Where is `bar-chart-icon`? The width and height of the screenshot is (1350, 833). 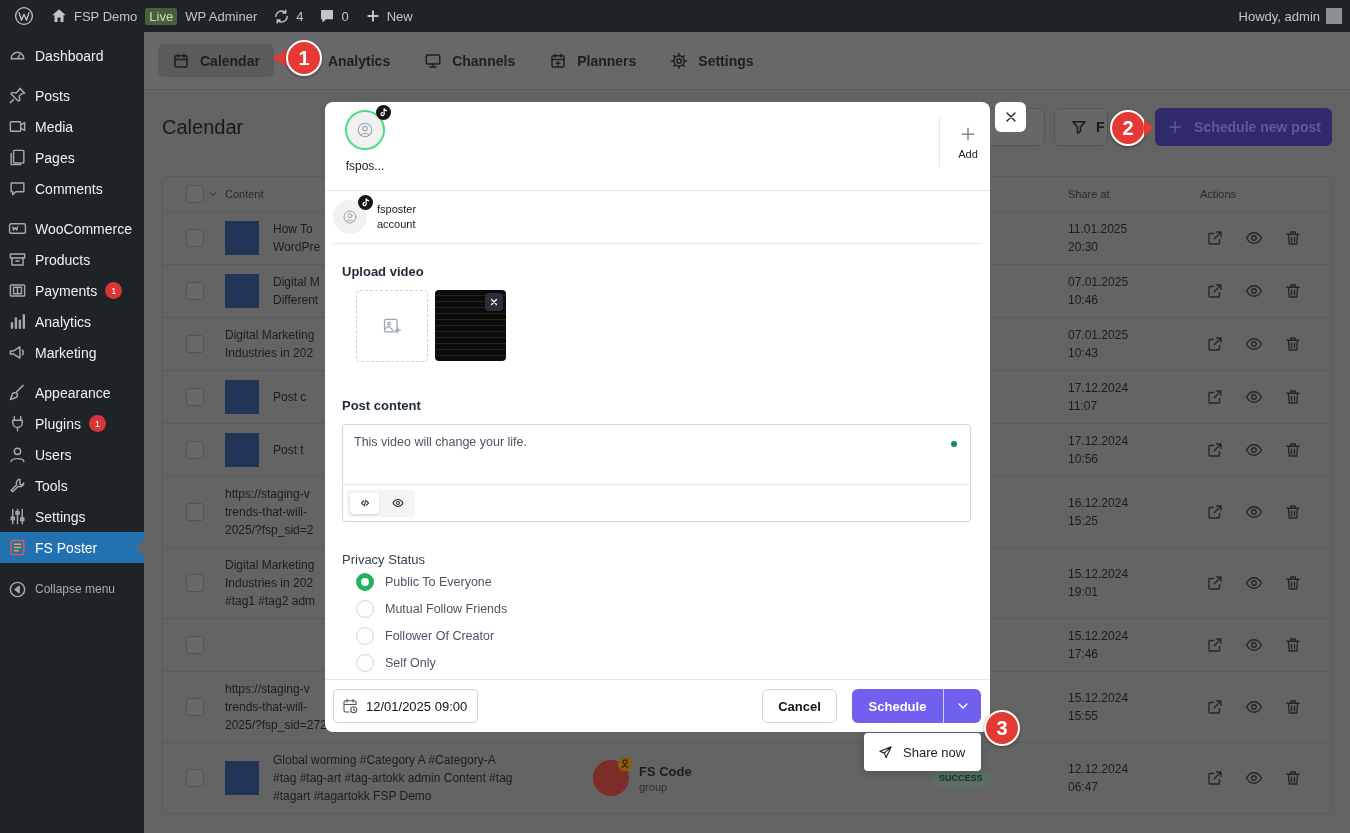
bar-chart-icon is located at coordinates (17, 321).